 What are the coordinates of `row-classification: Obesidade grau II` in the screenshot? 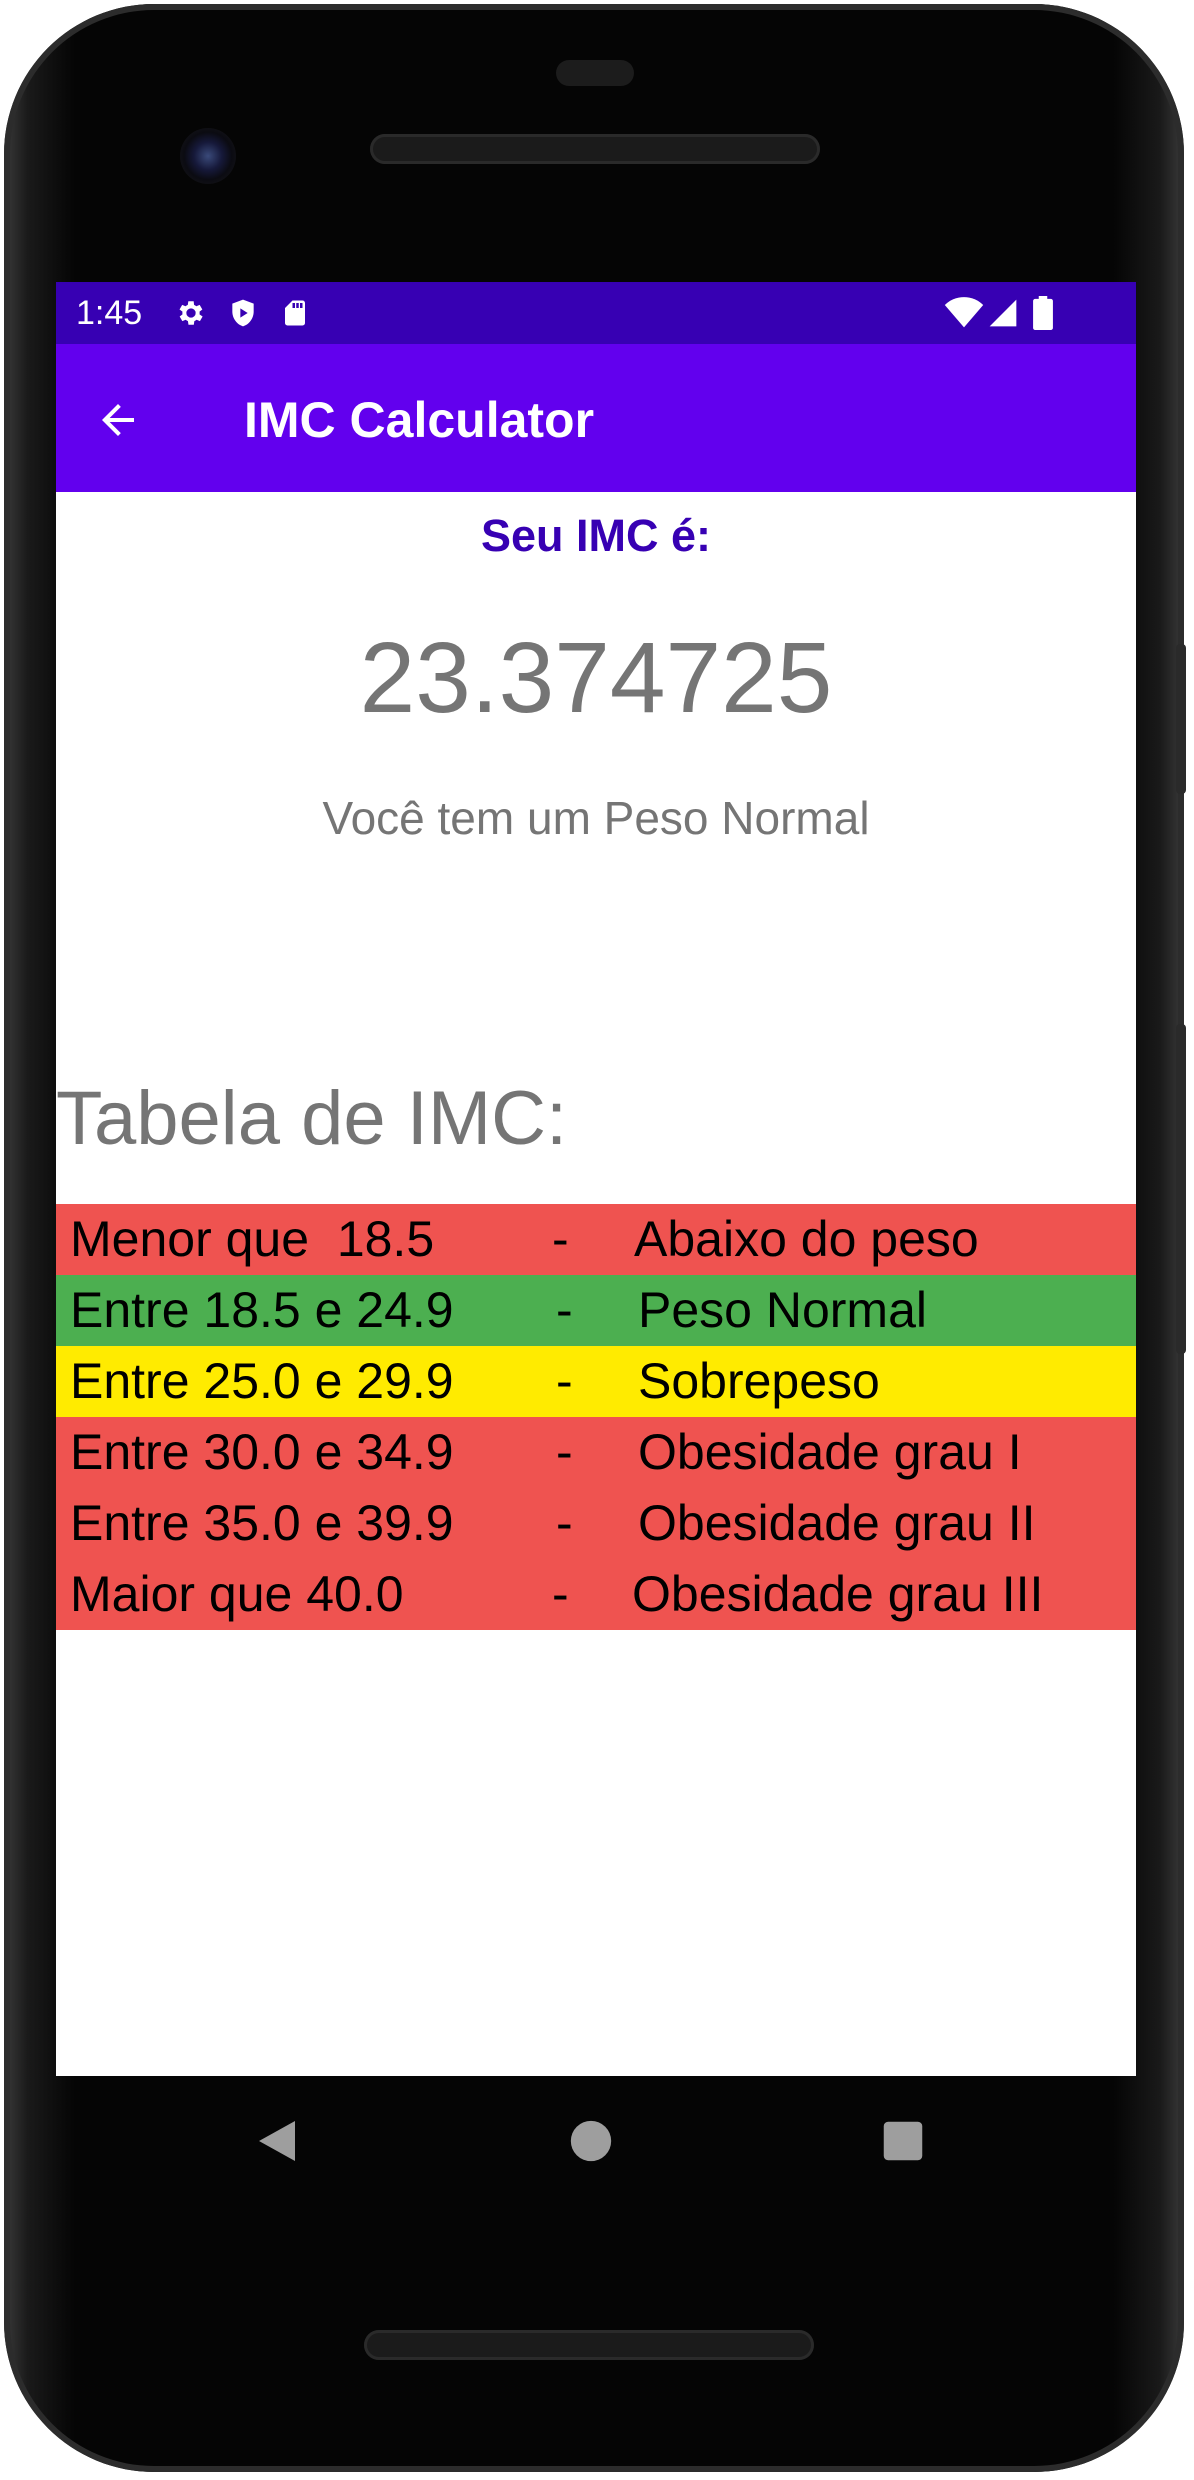 It's located at (837, 1523).